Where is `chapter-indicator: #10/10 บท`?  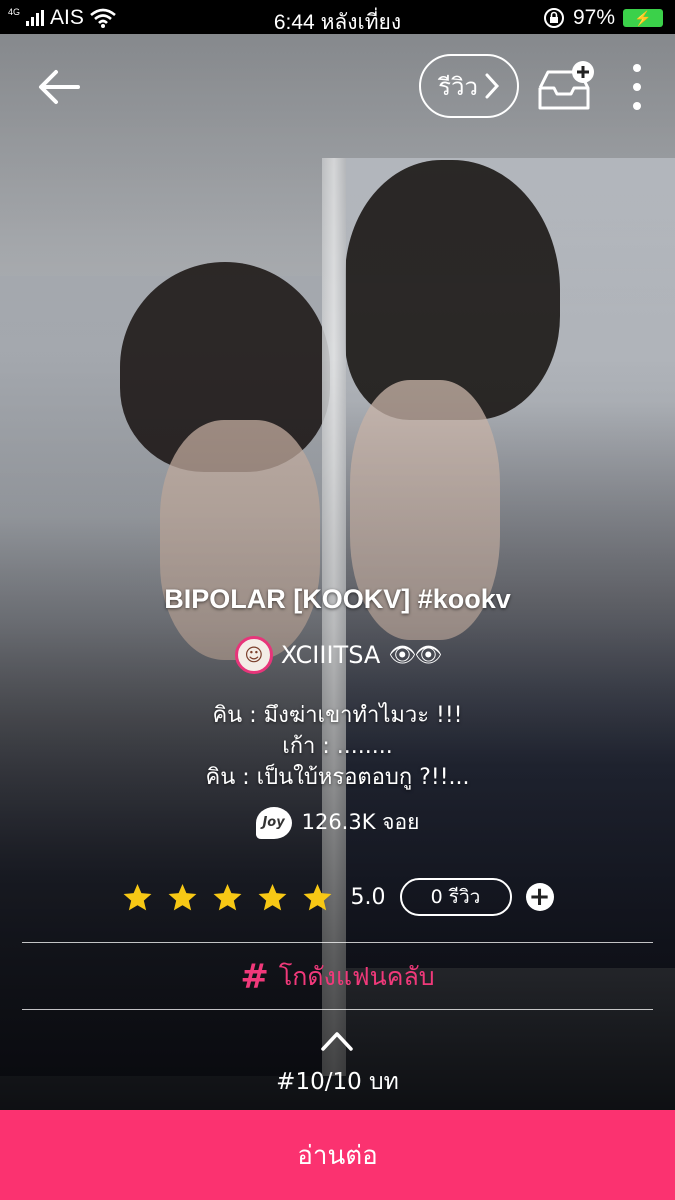 chapter-indicator: #10/10 บท is located at coordinates (337, 1082).